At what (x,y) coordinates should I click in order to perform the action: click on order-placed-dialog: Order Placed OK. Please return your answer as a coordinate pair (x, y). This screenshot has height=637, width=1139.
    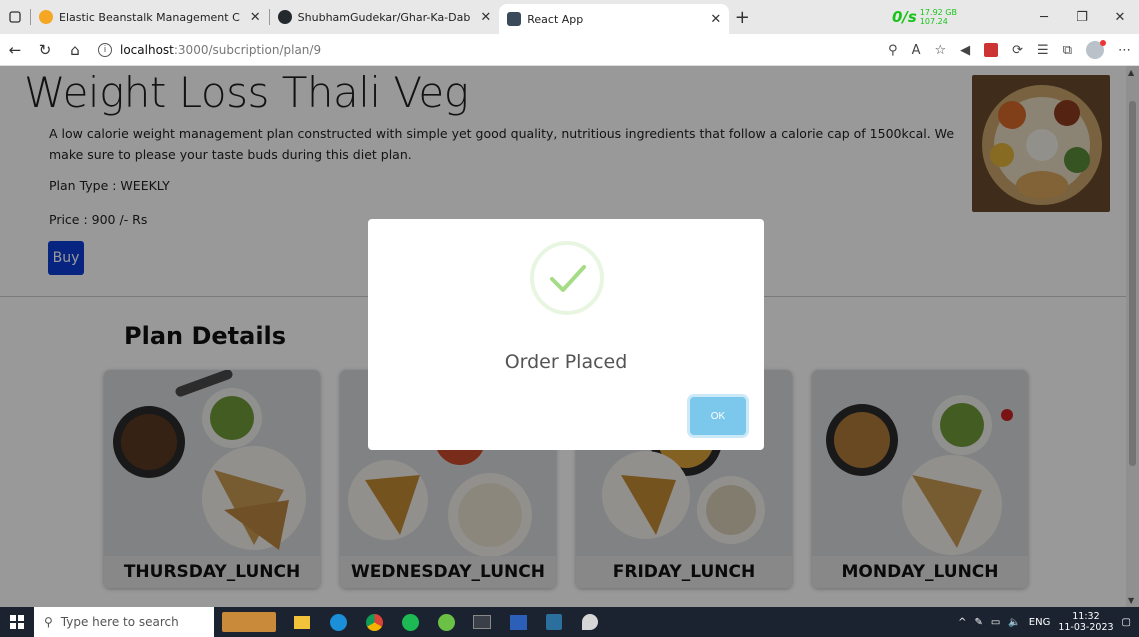
    Looking at the image, I should click on (566, 334).